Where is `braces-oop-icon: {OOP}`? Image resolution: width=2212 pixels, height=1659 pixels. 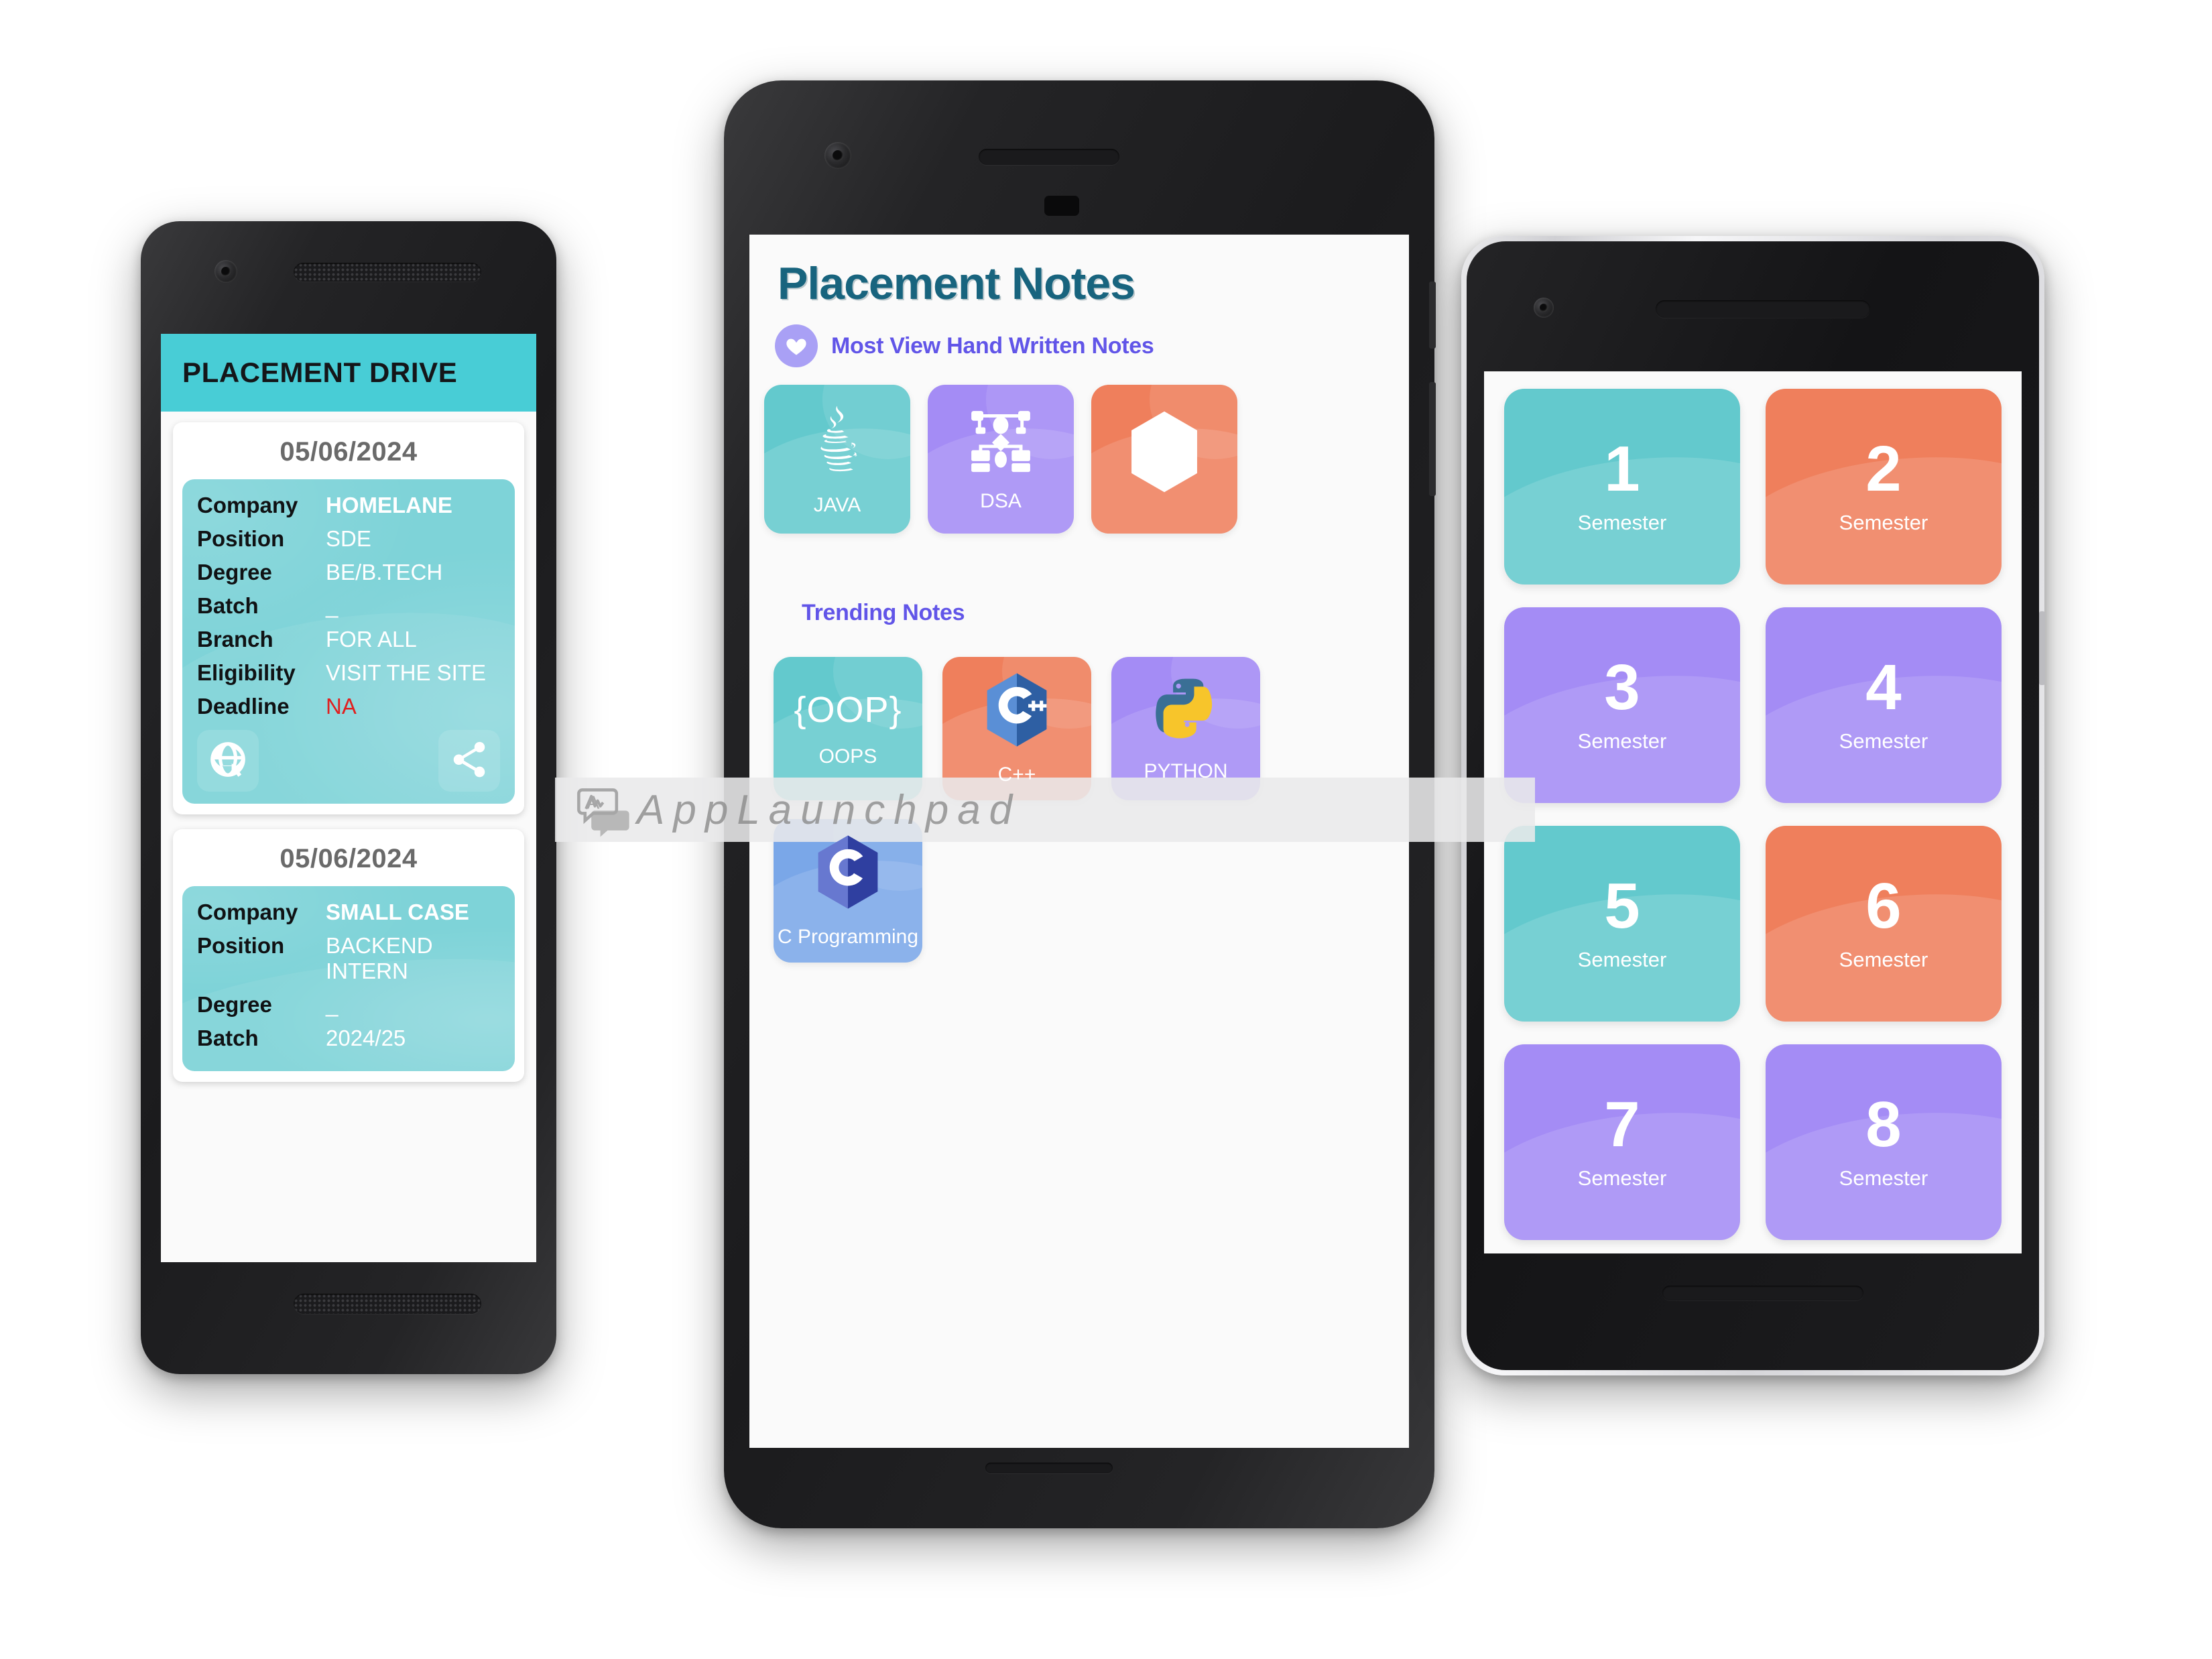 braces-oop-icon: {OOP} is located at coordinates (848, 710).